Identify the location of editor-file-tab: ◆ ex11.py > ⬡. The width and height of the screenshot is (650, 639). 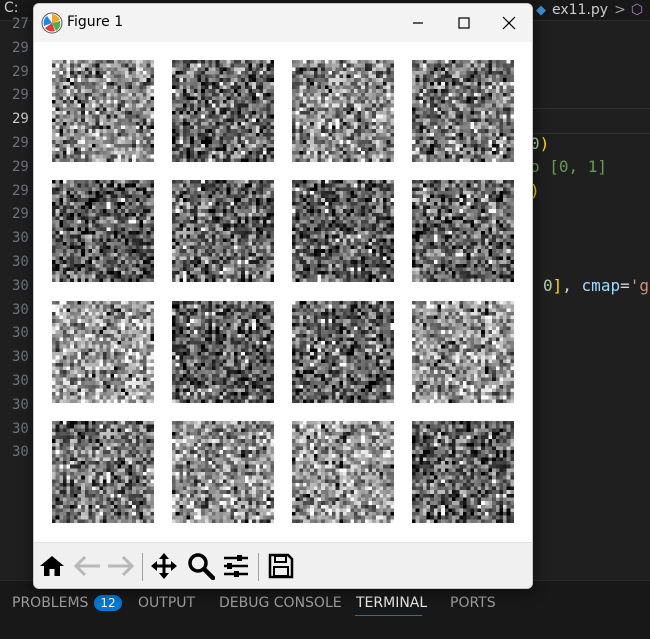
(589, 10).